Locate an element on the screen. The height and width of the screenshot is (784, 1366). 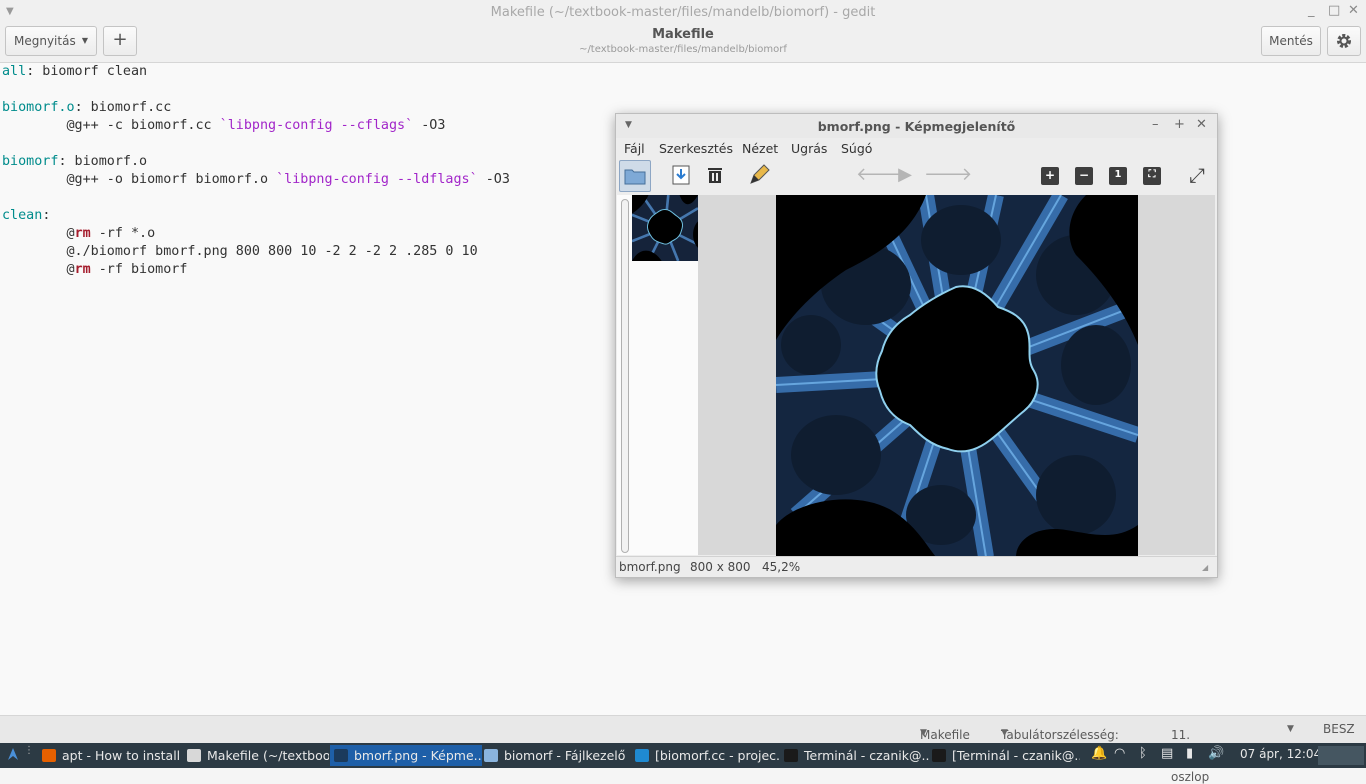
folder-icon is located at coordinates (635, 177).